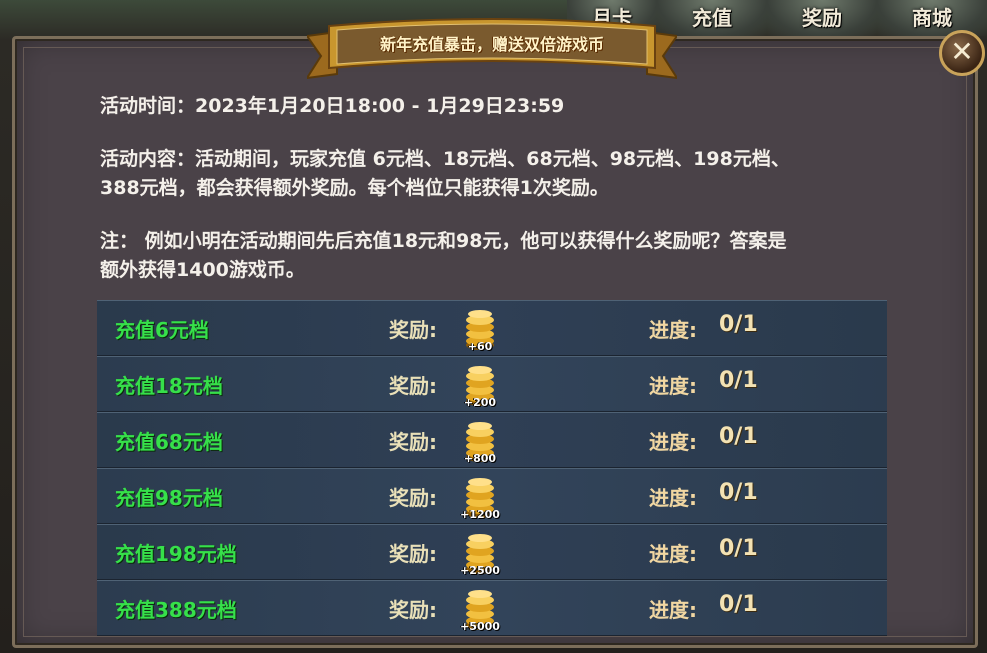 The image size is (987, 653). I want to click on gold-coin-stack-icon: +2500, so click(480, 553).